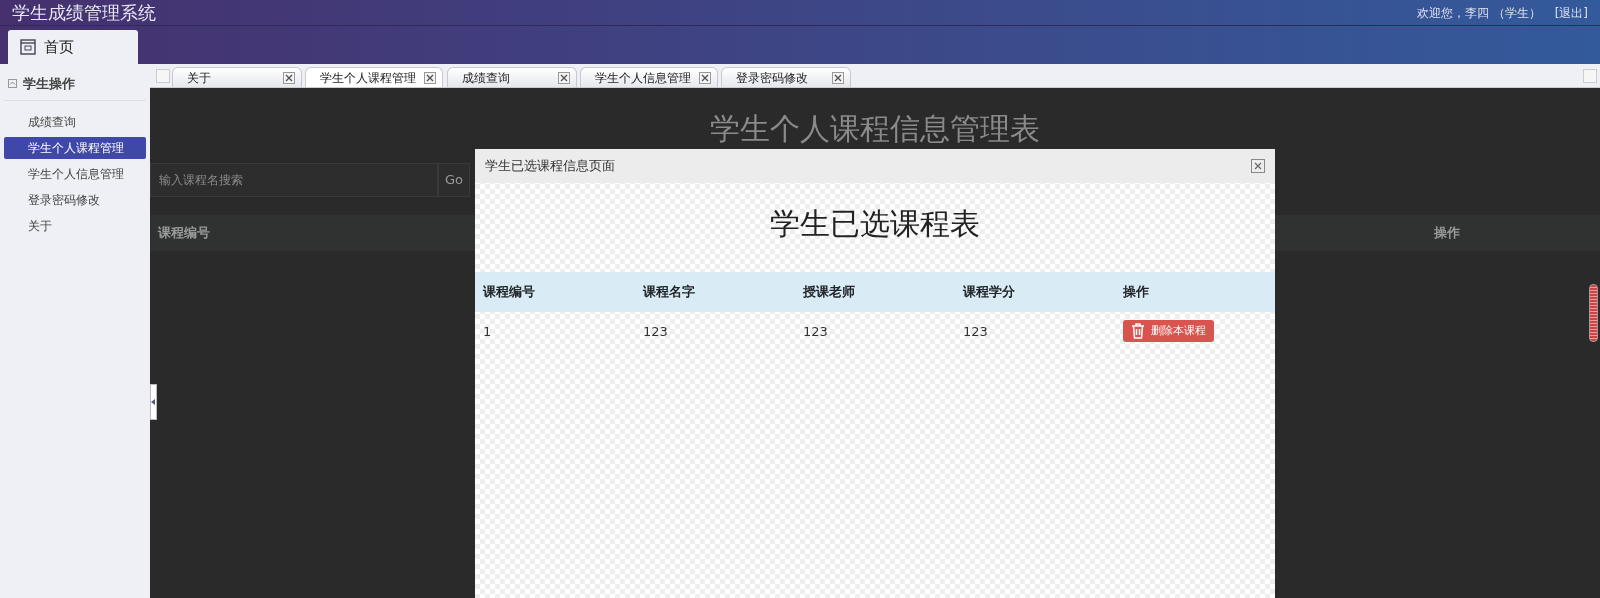 The height and width of the screenshot is (598, 1600). Describe the element at coordinates (555, 332) in the screenshot. I see `table-cell: 1` at that location.